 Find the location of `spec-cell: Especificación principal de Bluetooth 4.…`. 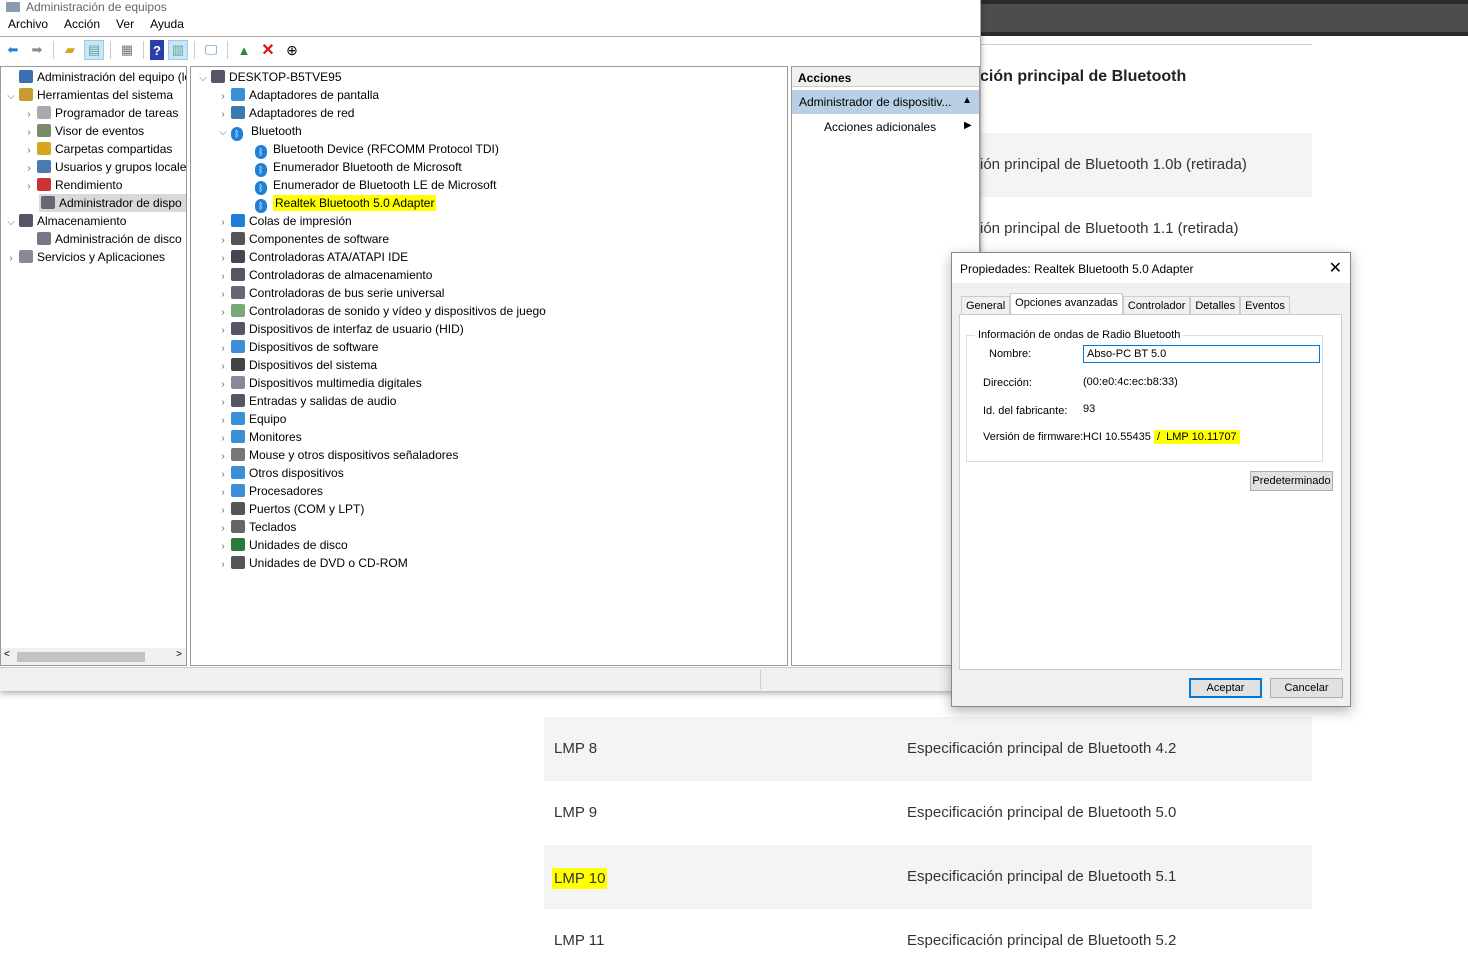

spec-cell: Especificación principal de Bluetooth 4.… is located at coordinates (1042, 748).